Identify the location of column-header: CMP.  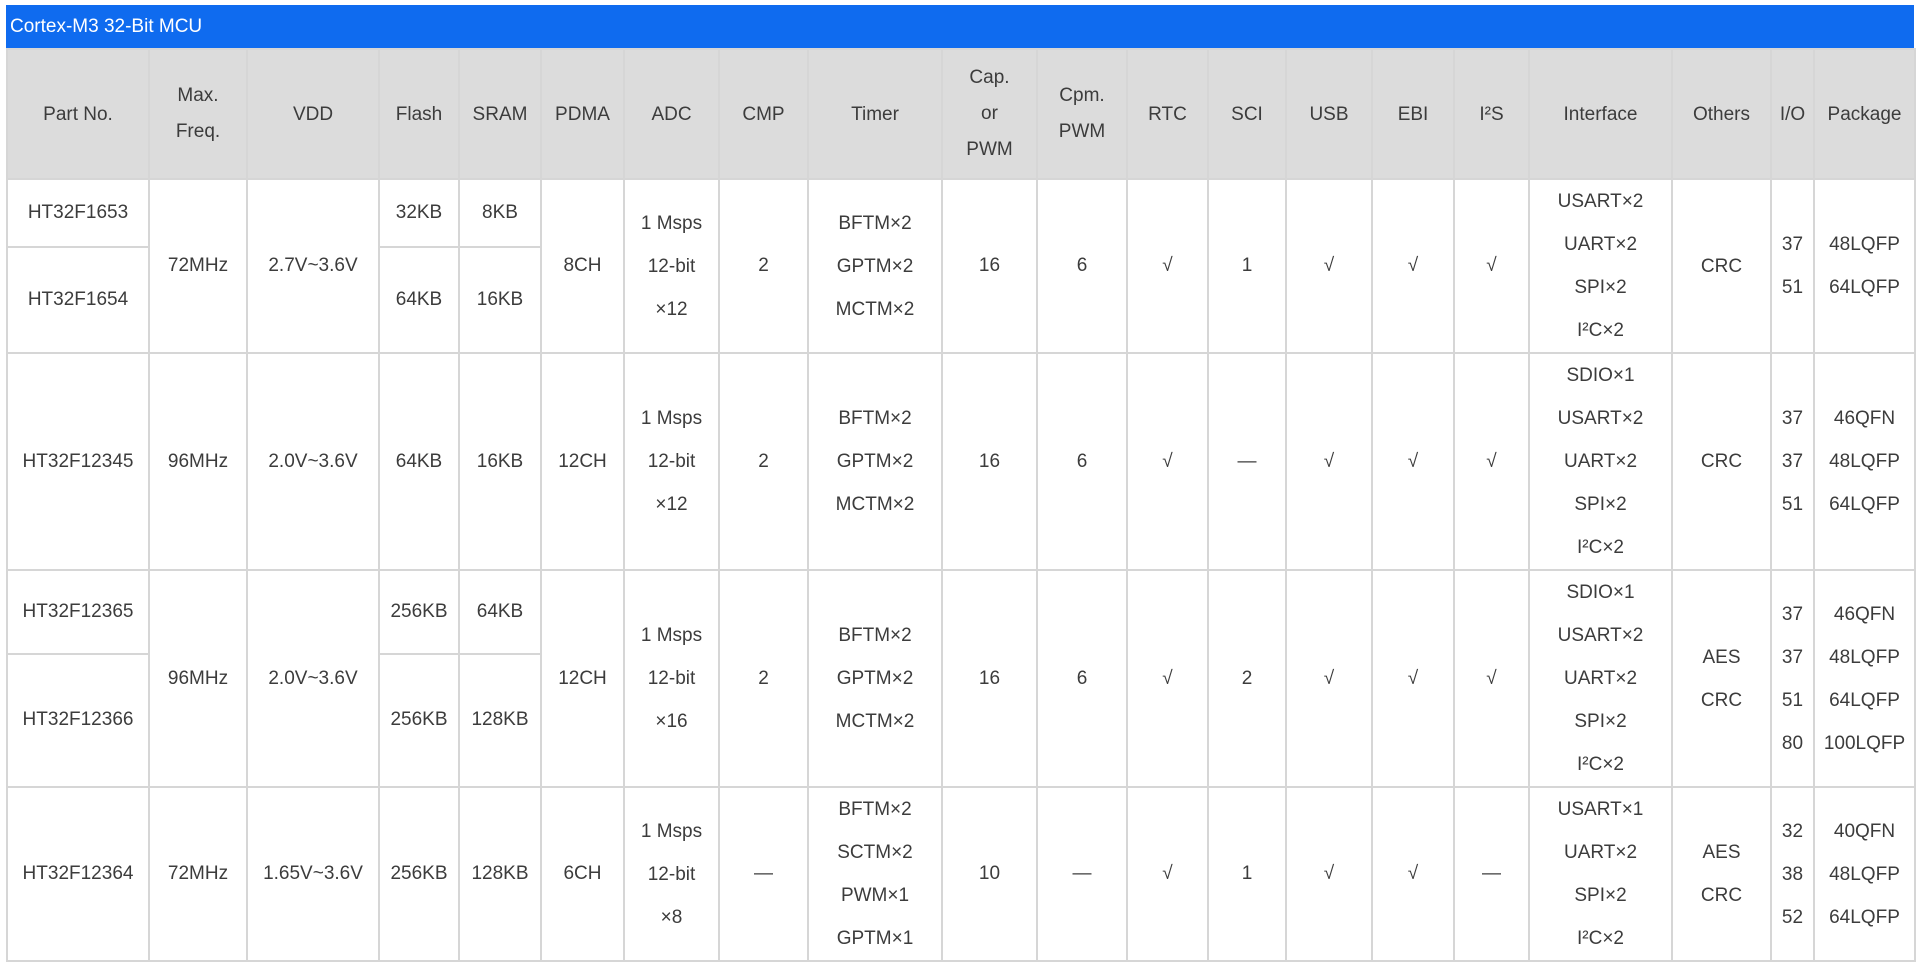
(763, 114).